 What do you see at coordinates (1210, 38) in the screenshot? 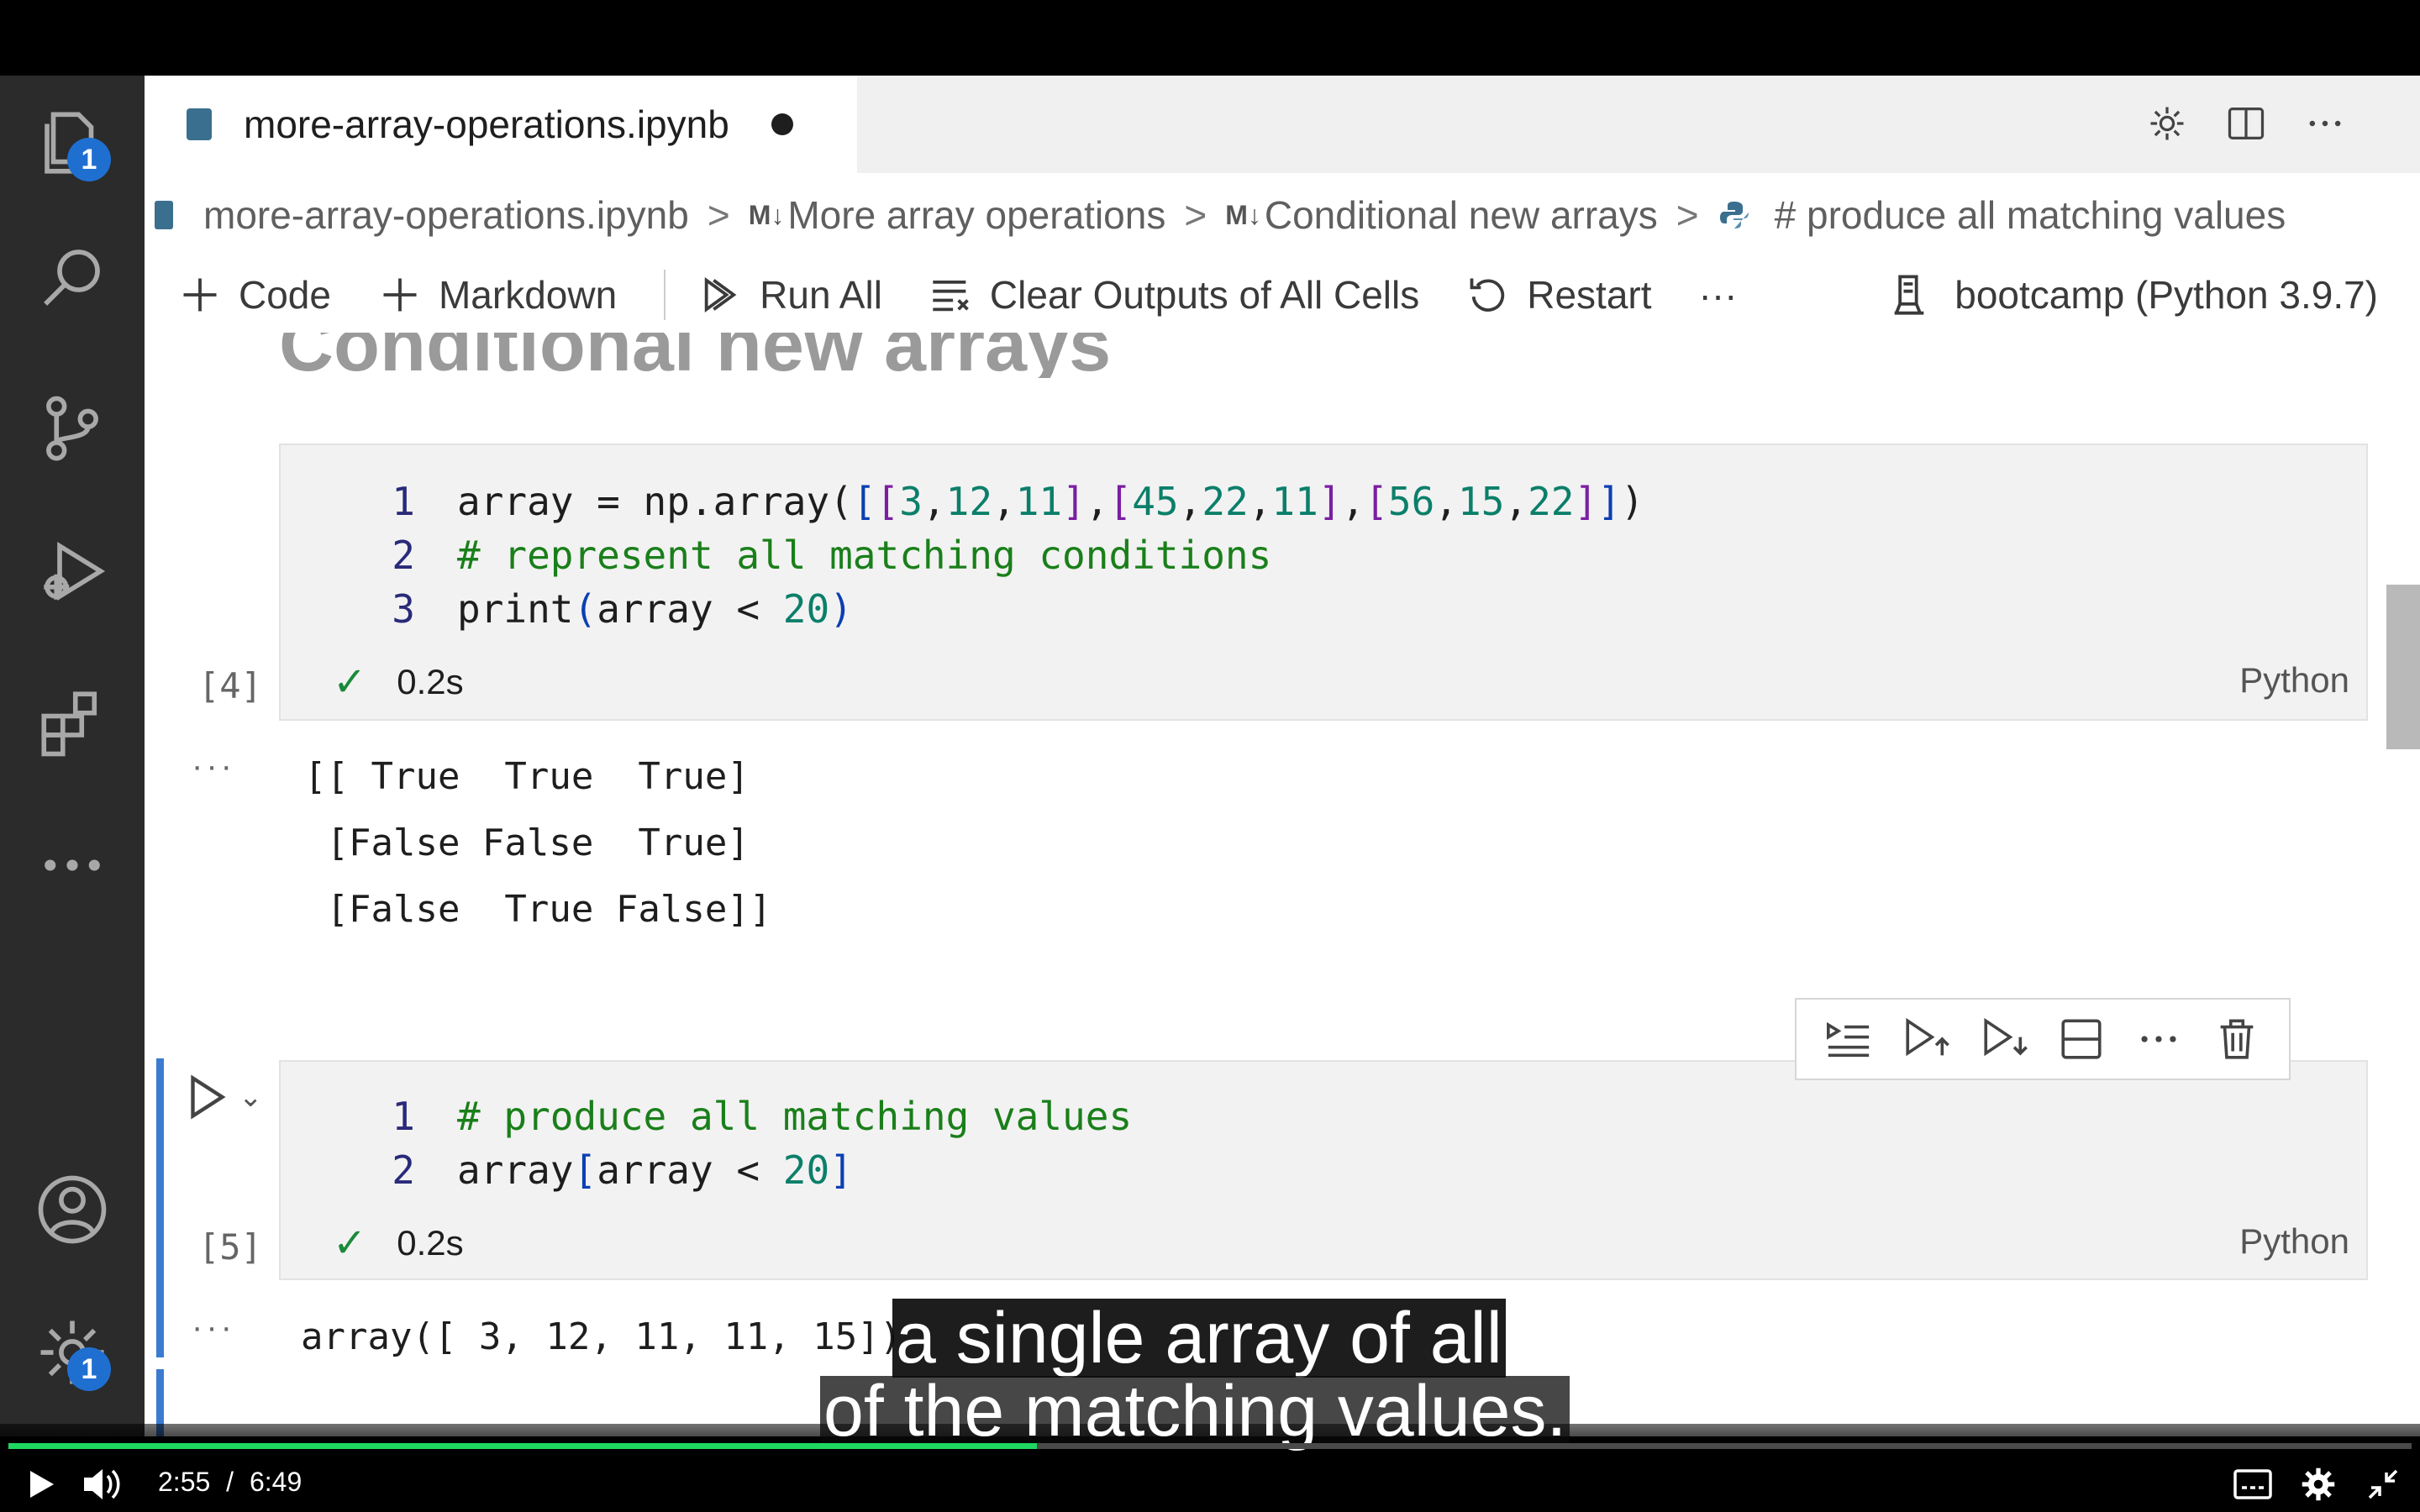
I see `video-letterbox-top` at bounding box center [1210, 38].